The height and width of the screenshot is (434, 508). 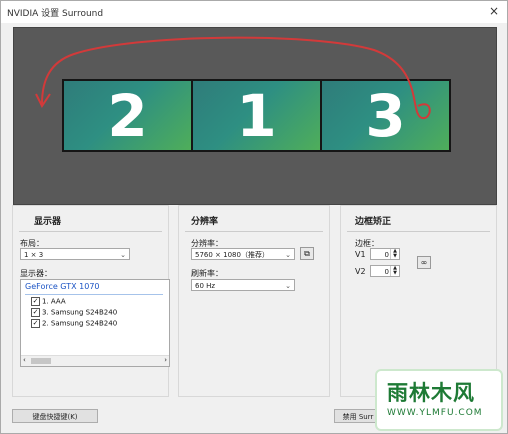 What do you see at coordinates (94, 288) in the screenshot?
I see `gpu-name: GeForce GTX 1070` at bounding box center [94, 288].